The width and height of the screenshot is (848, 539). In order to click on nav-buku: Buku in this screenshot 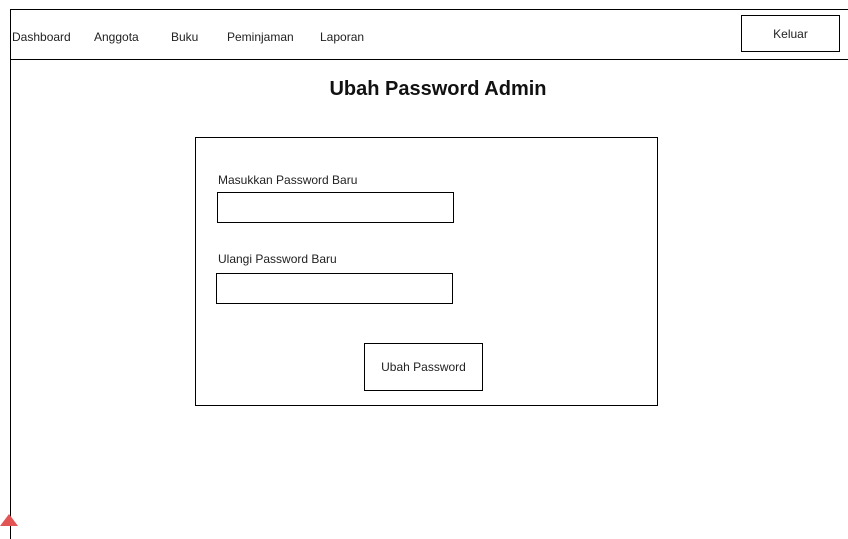, I will do `click(184, 37)`.